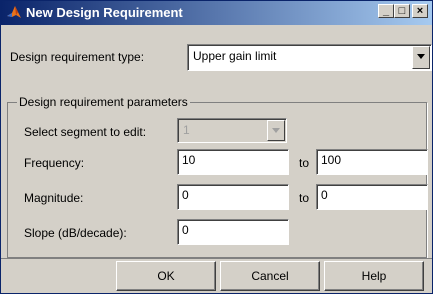 Image resolution: width=435 pixels, height=296 pixels. I want to click on requirement-type-value: Upper gain limit, so click(235, 56).